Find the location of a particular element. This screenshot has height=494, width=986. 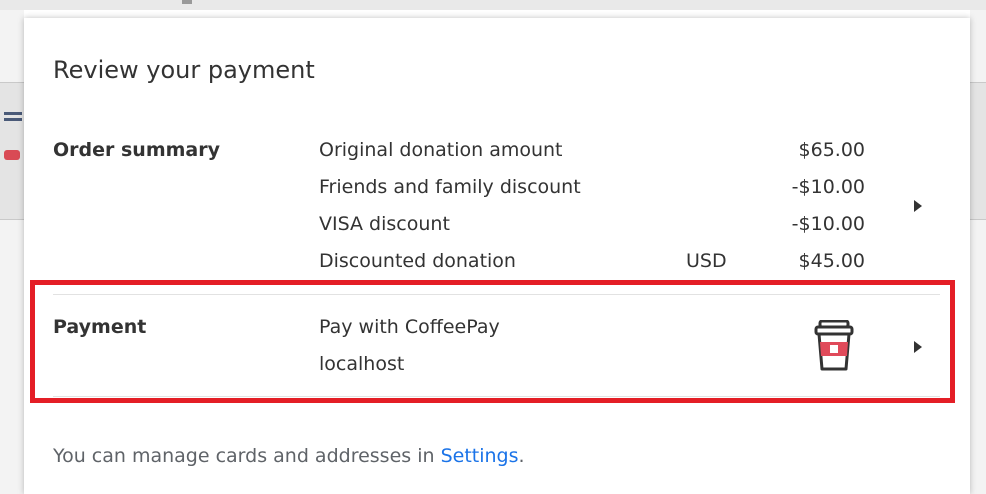

order-total-currency: USD is located at coordinates (706, 261).